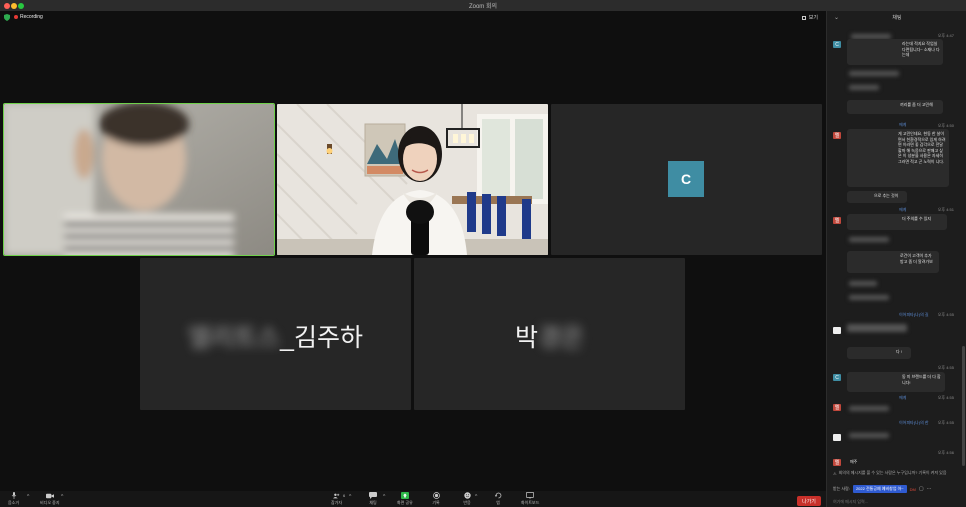 The image size is (966, 507). Describe the element at coordinates (895, 107) in the screenshot. I see `chat-message: 끼리를 좀 더 고민해` at that location.